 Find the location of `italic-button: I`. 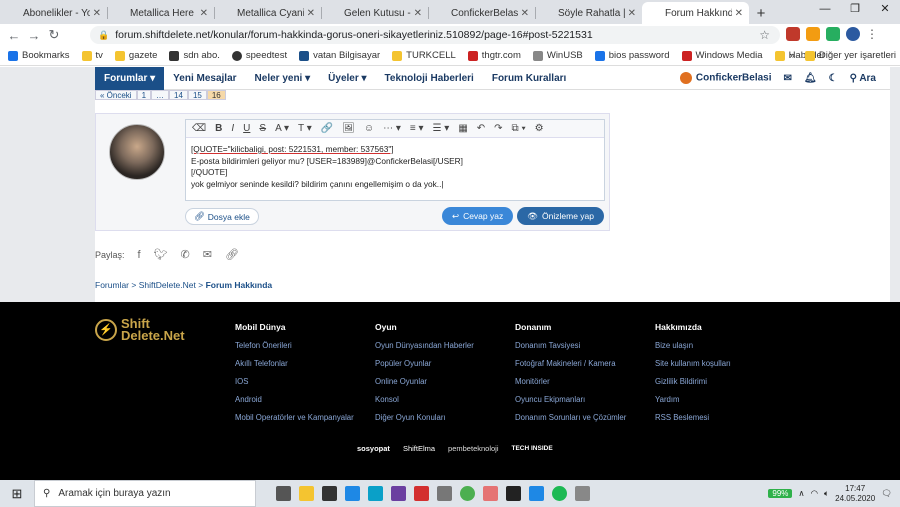

italic-button: I is located at coordinates (232, 128).